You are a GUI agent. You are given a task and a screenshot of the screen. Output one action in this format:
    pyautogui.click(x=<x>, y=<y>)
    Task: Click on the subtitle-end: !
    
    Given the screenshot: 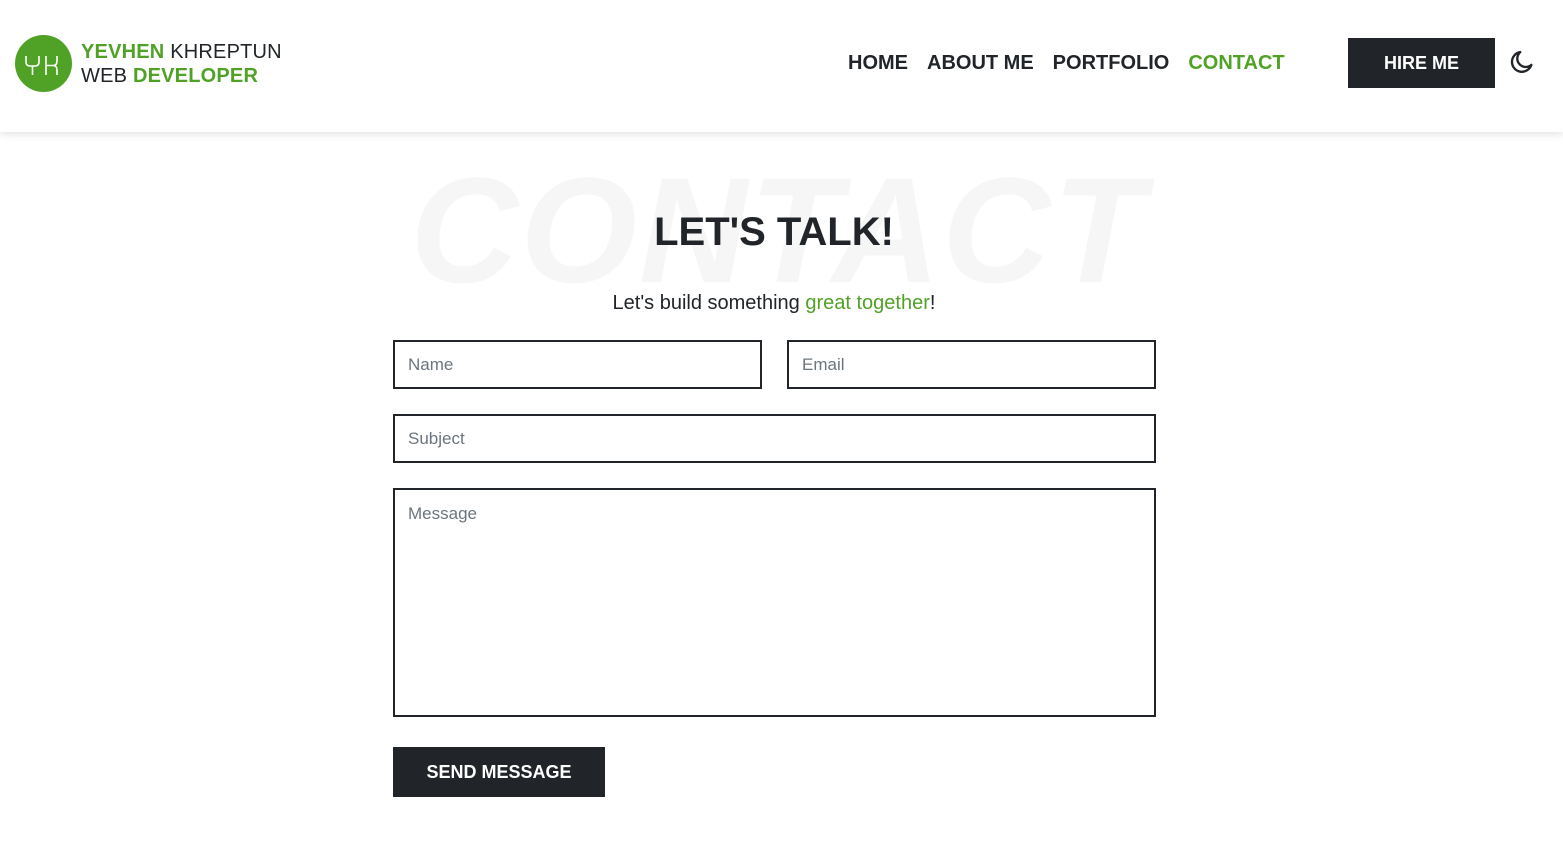 What is the action you would take?
    pyautogui.click(x=932, y=303)
    